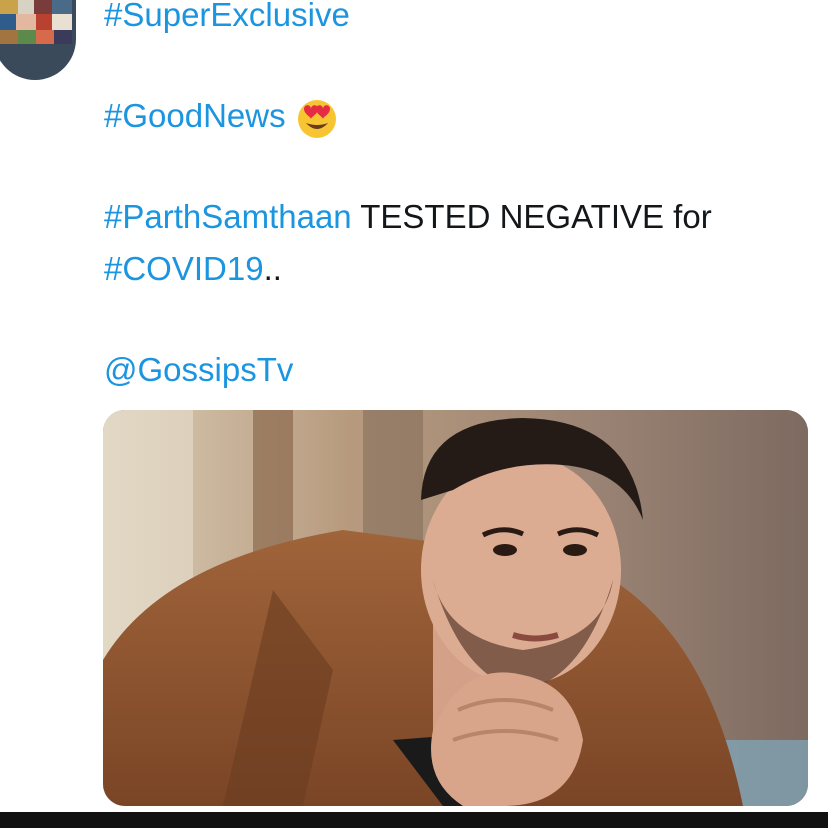  What do you see at coordinates (184, 268) in the screenshot?
I see `hashtag-covid19: #COVID19` at bounding box center [184, 268].